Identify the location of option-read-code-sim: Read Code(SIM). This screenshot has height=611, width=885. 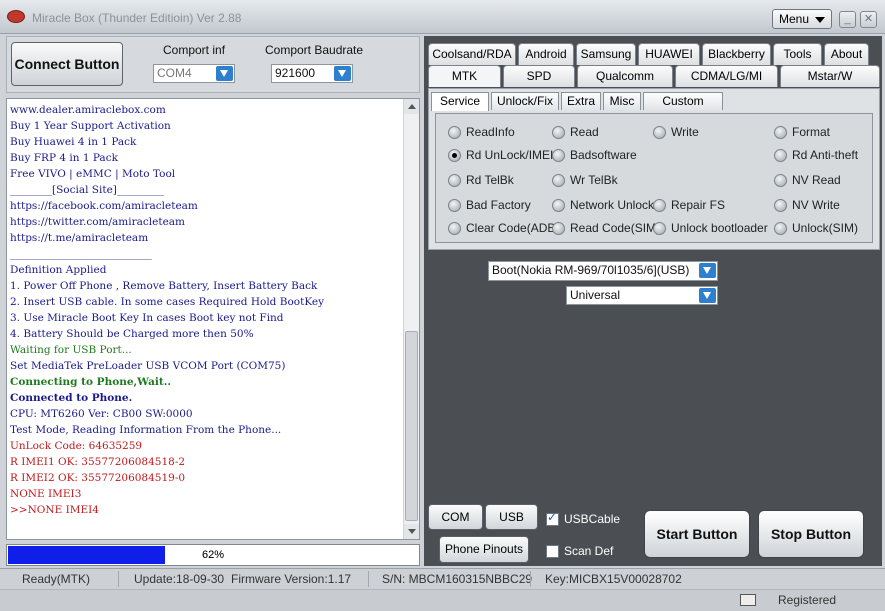
(606, 228).